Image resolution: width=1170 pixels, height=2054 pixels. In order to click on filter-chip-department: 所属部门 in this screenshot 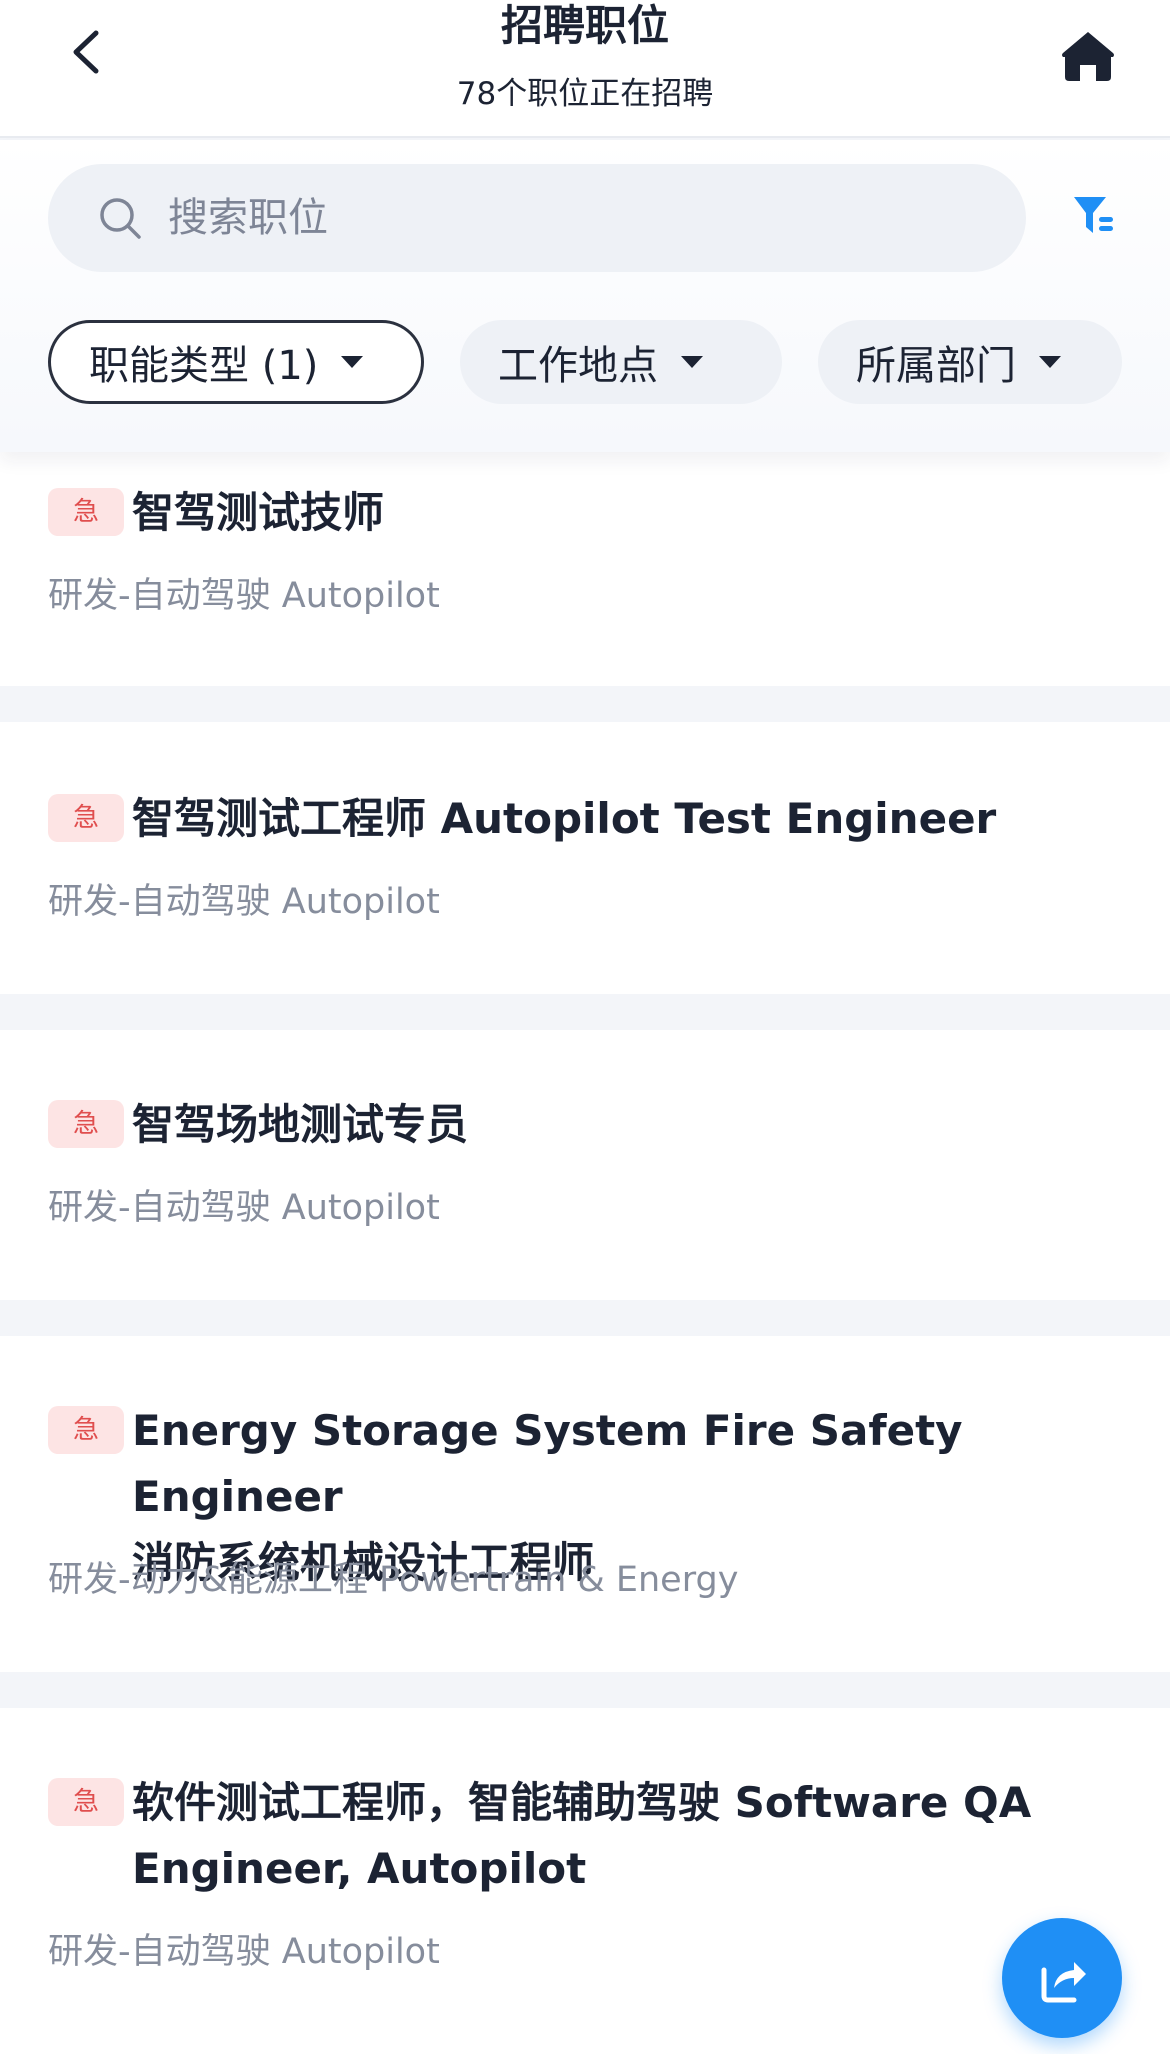, I will do `click(970, 362)`.